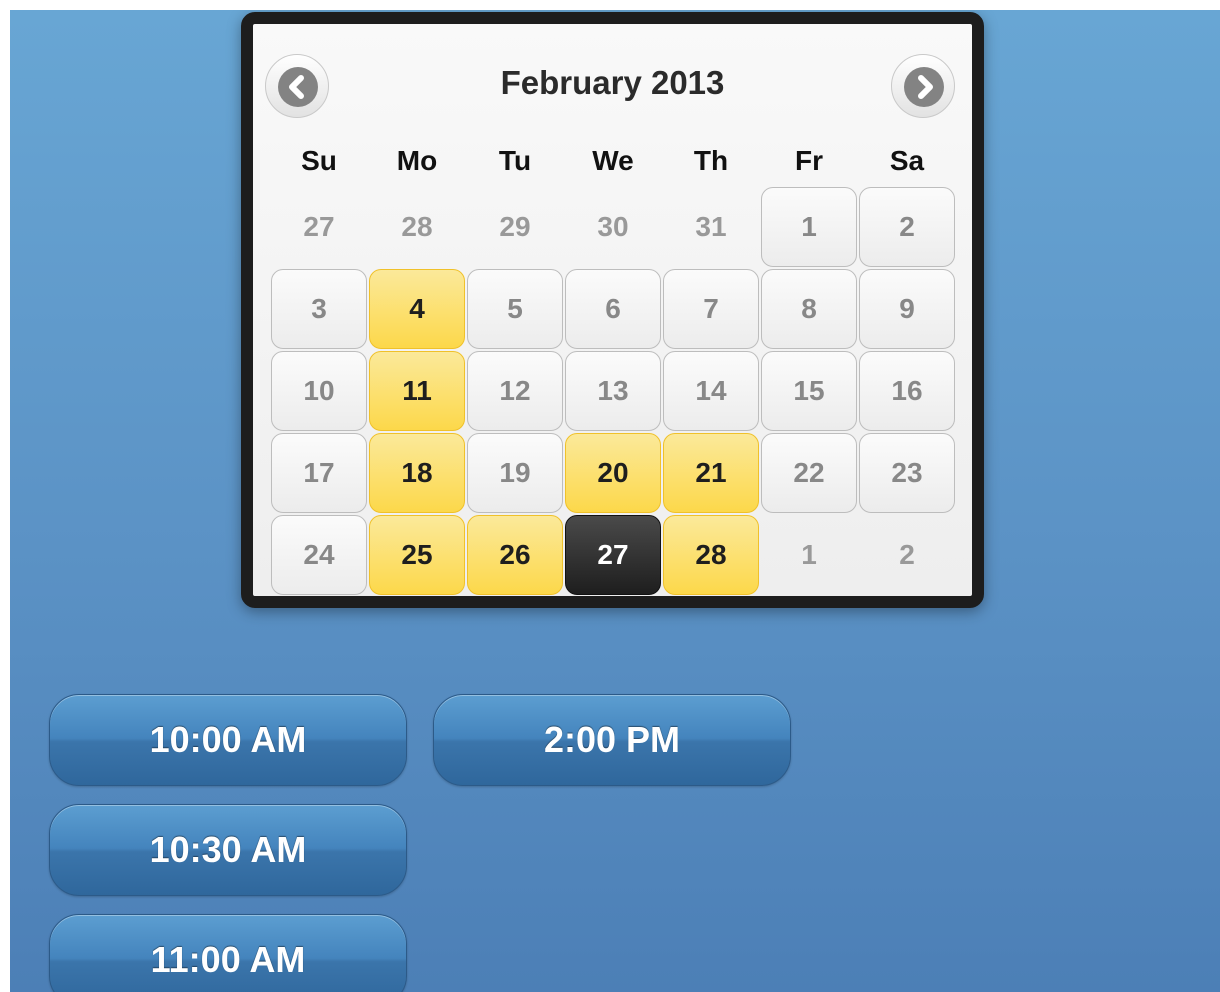  Describe the element at coordinates (228, 850) in the screenshot. I see `time-slot-button: 10:30 AM` at that location.